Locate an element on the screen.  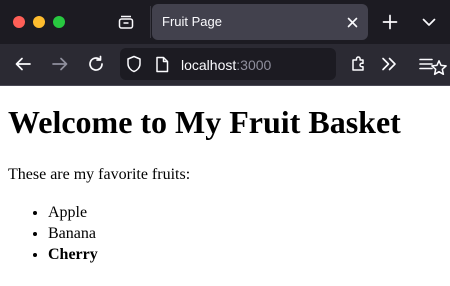
url-port: :3000 is located at coordinates (254, 65).